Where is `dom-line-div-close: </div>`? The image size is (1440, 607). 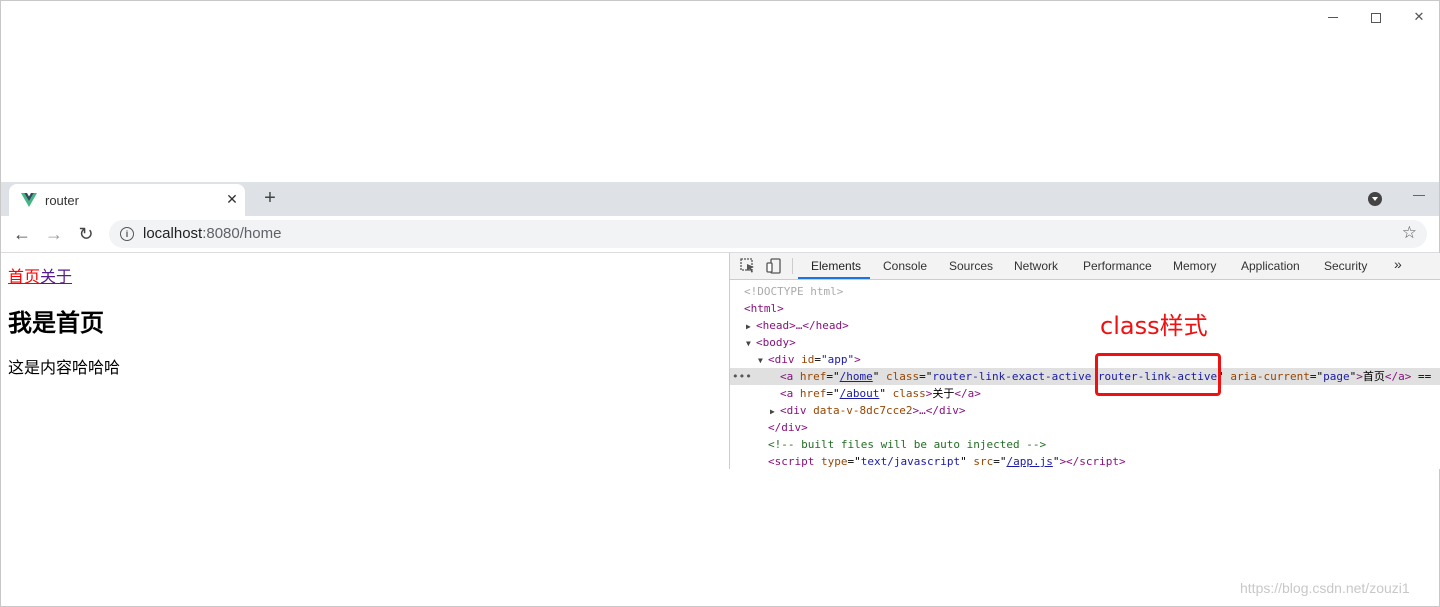 dom-line-div-close: </div> is located at coordinates (1085, 427).